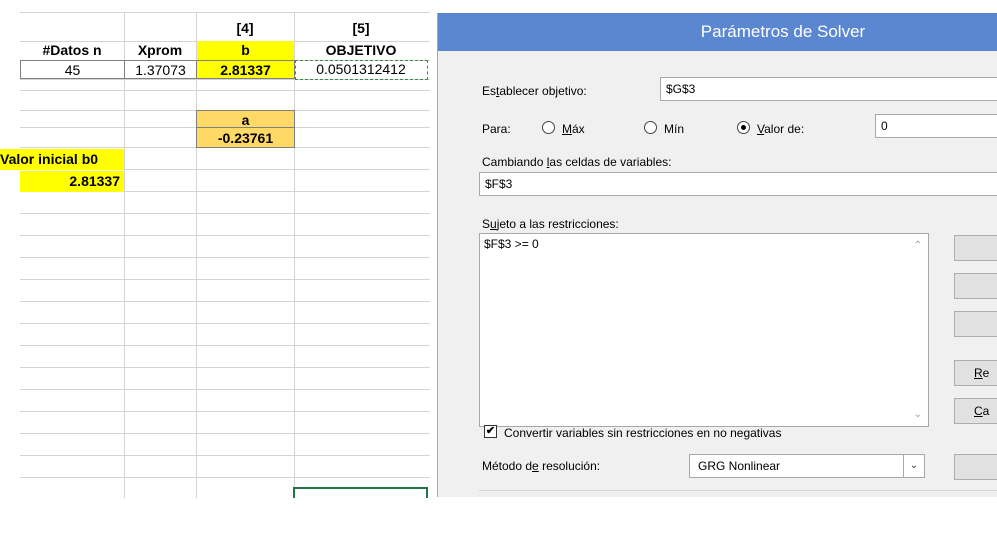  I want to click on valor-de-input: 0, so click(936, 126).